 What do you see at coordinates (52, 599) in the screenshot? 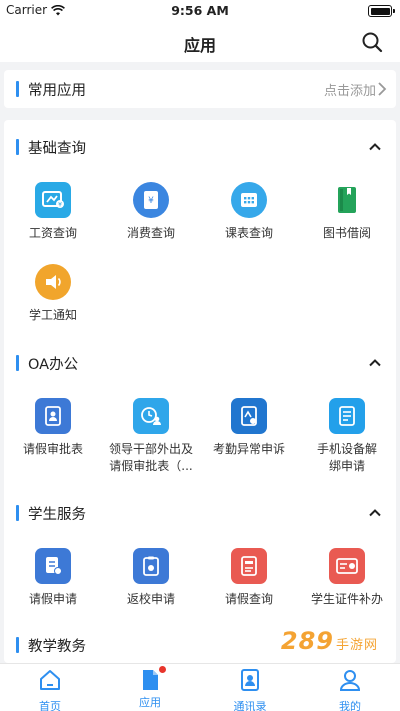
I see `app-label: 请假申请` at bounding box center [52, 599].